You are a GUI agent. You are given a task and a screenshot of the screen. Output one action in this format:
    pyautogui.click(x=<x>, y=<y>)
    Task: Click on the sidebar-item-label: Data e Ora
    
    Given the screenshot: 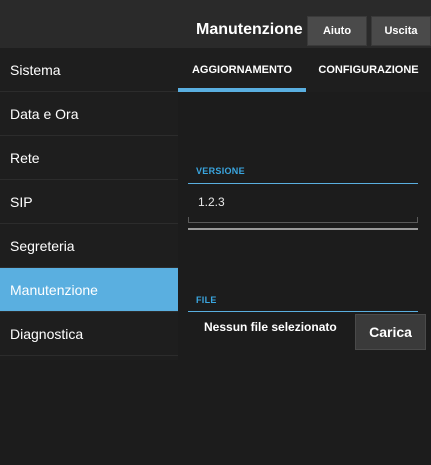 What is the action you would take?
    pyautogui.click(x=44, y=113)
    